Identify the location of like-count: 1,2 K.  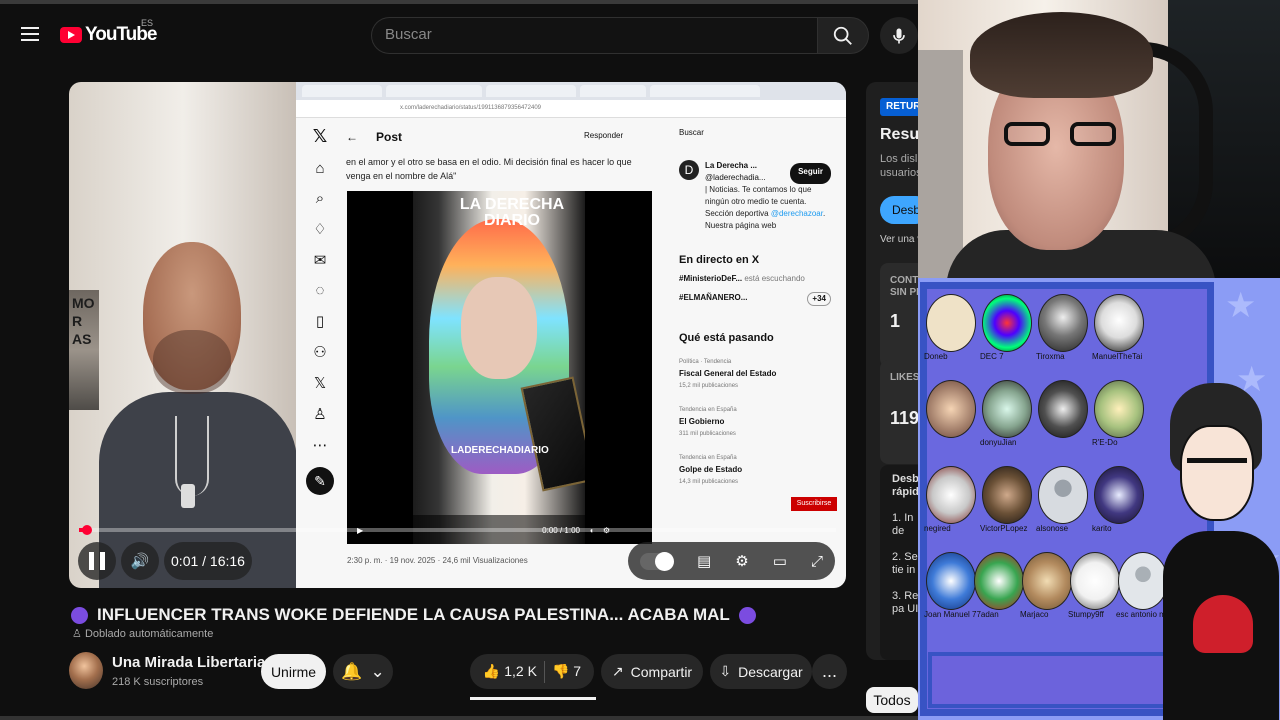
(520, 671).